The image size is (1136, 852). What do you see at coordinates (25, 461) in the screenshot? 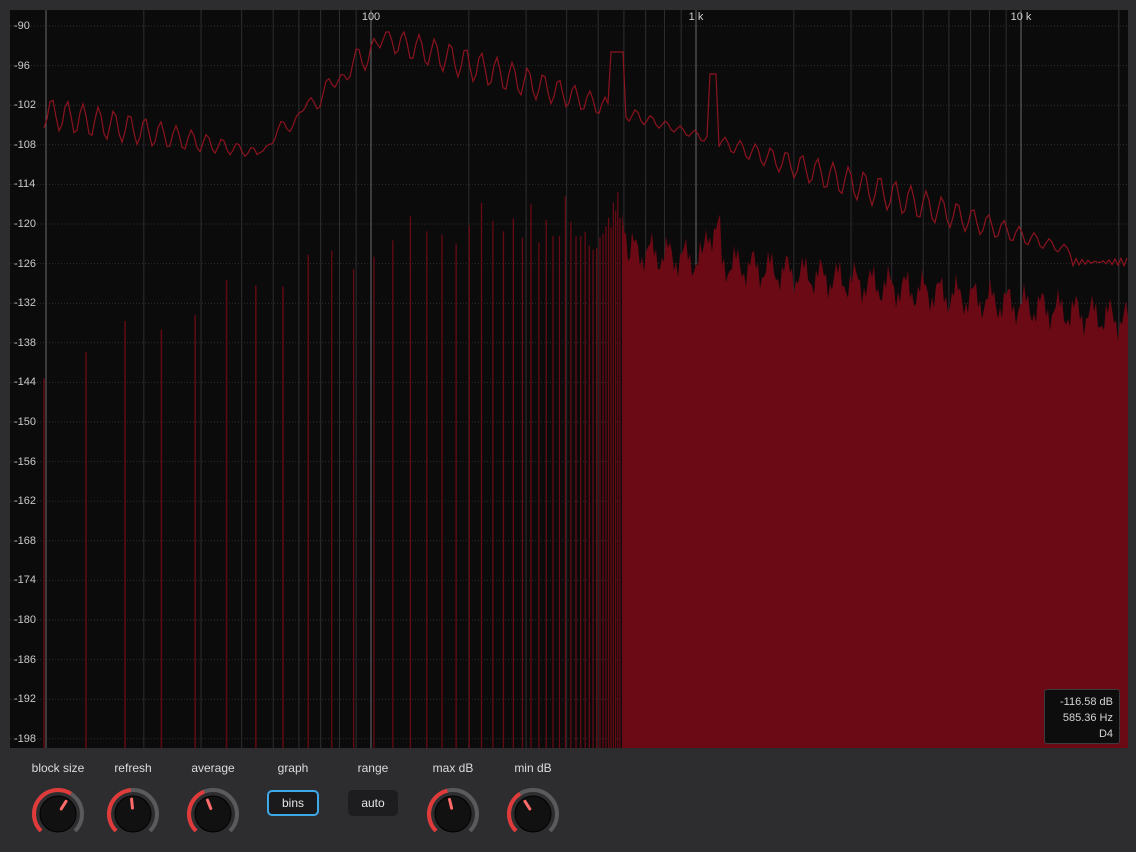
I see `y-tick-label: -156` at bounding box center [25, 461].